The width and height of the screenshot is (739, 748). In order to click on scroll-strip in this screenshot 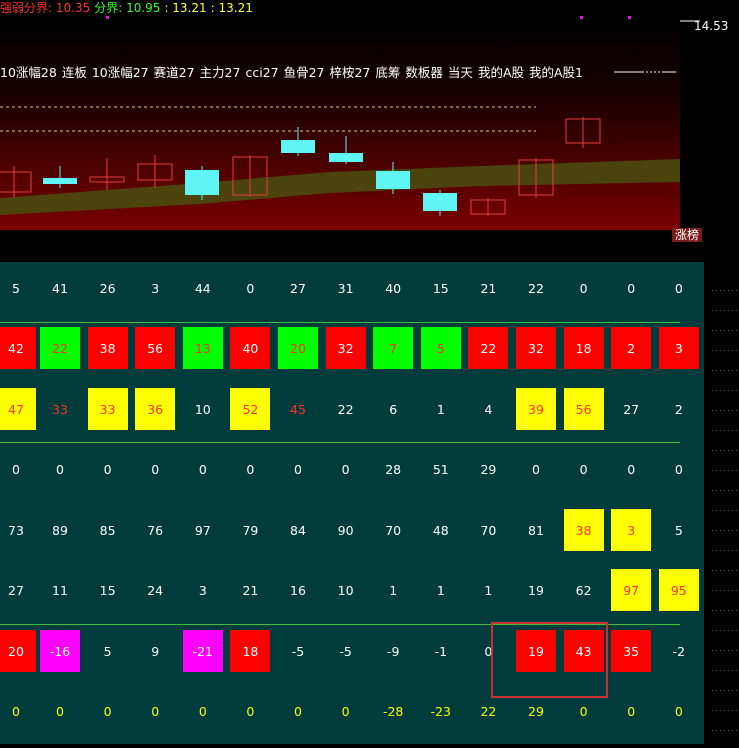, I will do `click(721, 503)`.